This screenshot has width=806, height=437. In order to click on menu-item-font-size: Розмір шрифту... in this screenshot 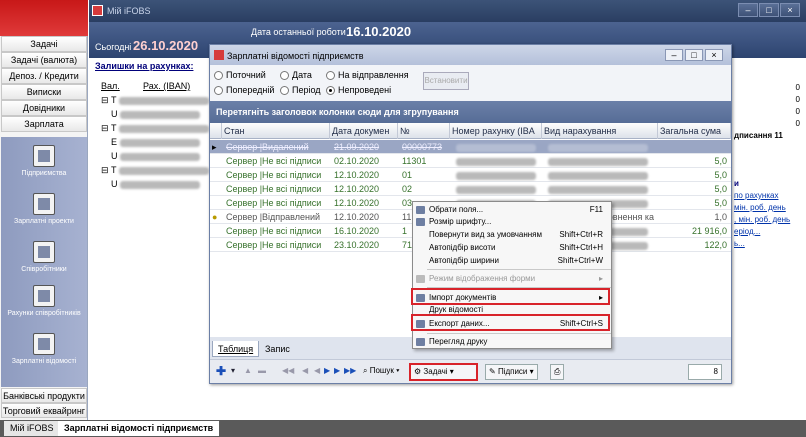, I will do `click(512, 222)`.